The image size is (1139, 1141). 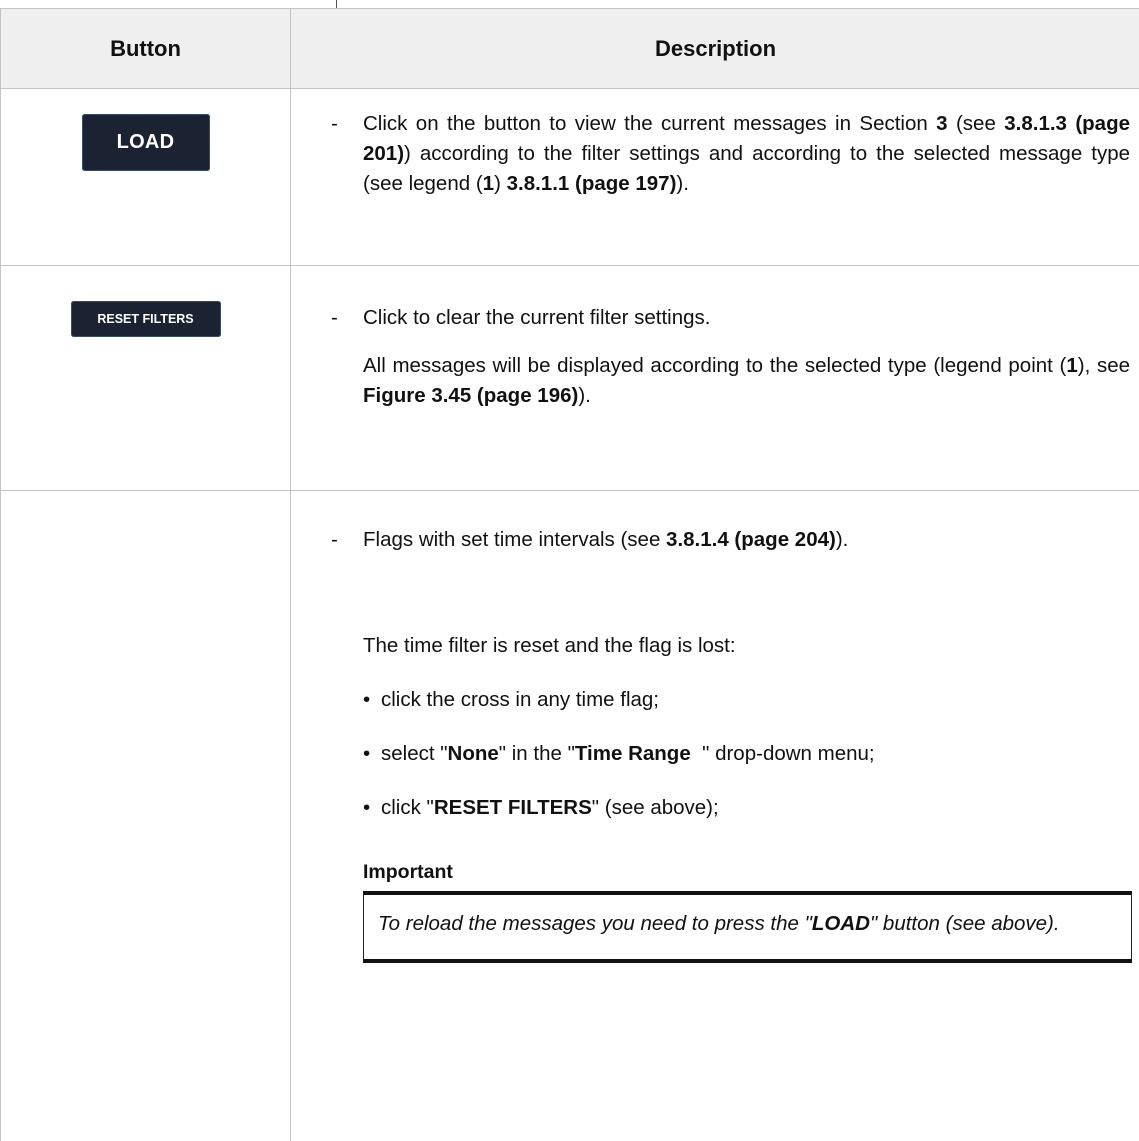 I want to click on text: Flags with set time intervals (see, so click(x=514, y=539).